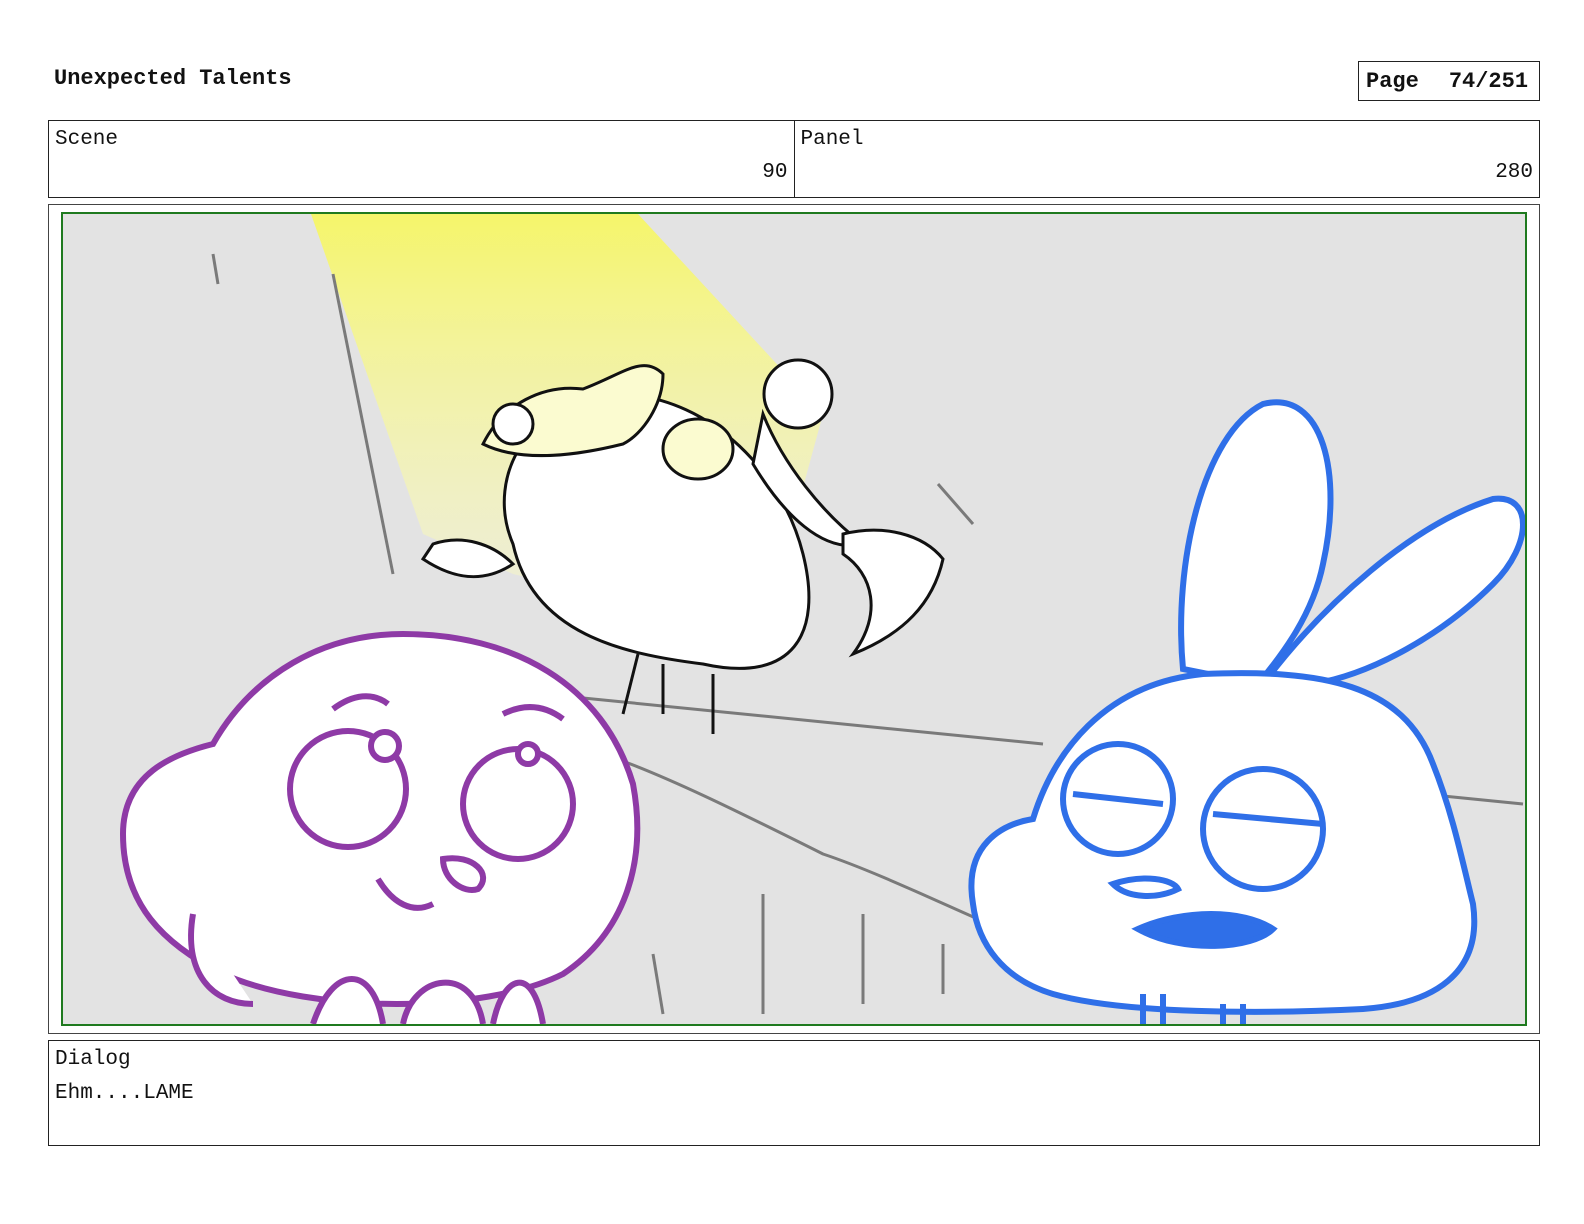 This screenshot has width=1584, height=1224. What do you see at coordinates (124, 1093) in the screenshot?
I see `dialog-text: Ehm....LAME` at bounding box center [124, 1093].